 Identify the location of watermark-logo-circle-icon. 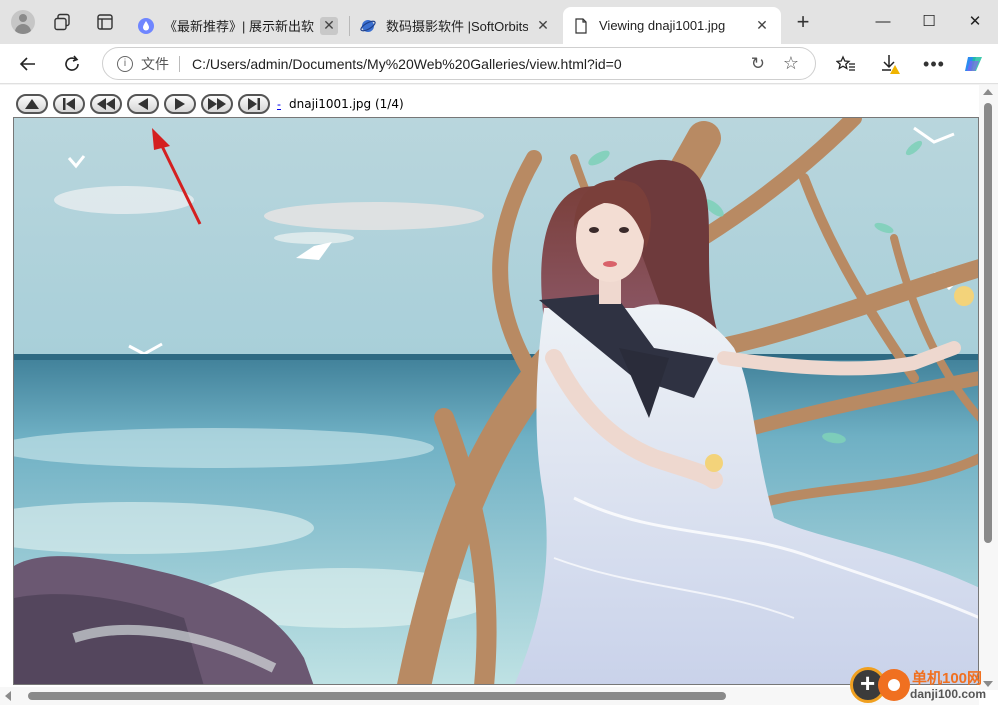
(894, 685).